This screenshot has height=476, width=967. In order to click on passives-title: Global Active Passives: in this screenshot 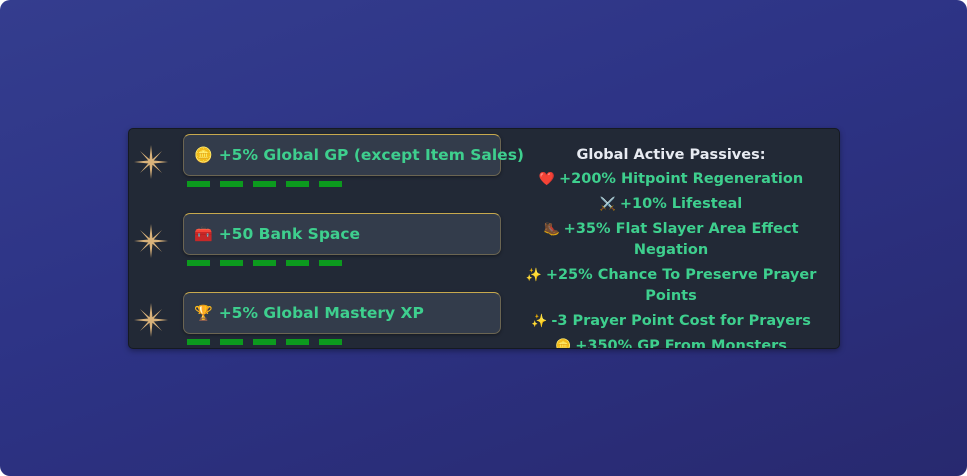, I will do `click(671, 155)`.